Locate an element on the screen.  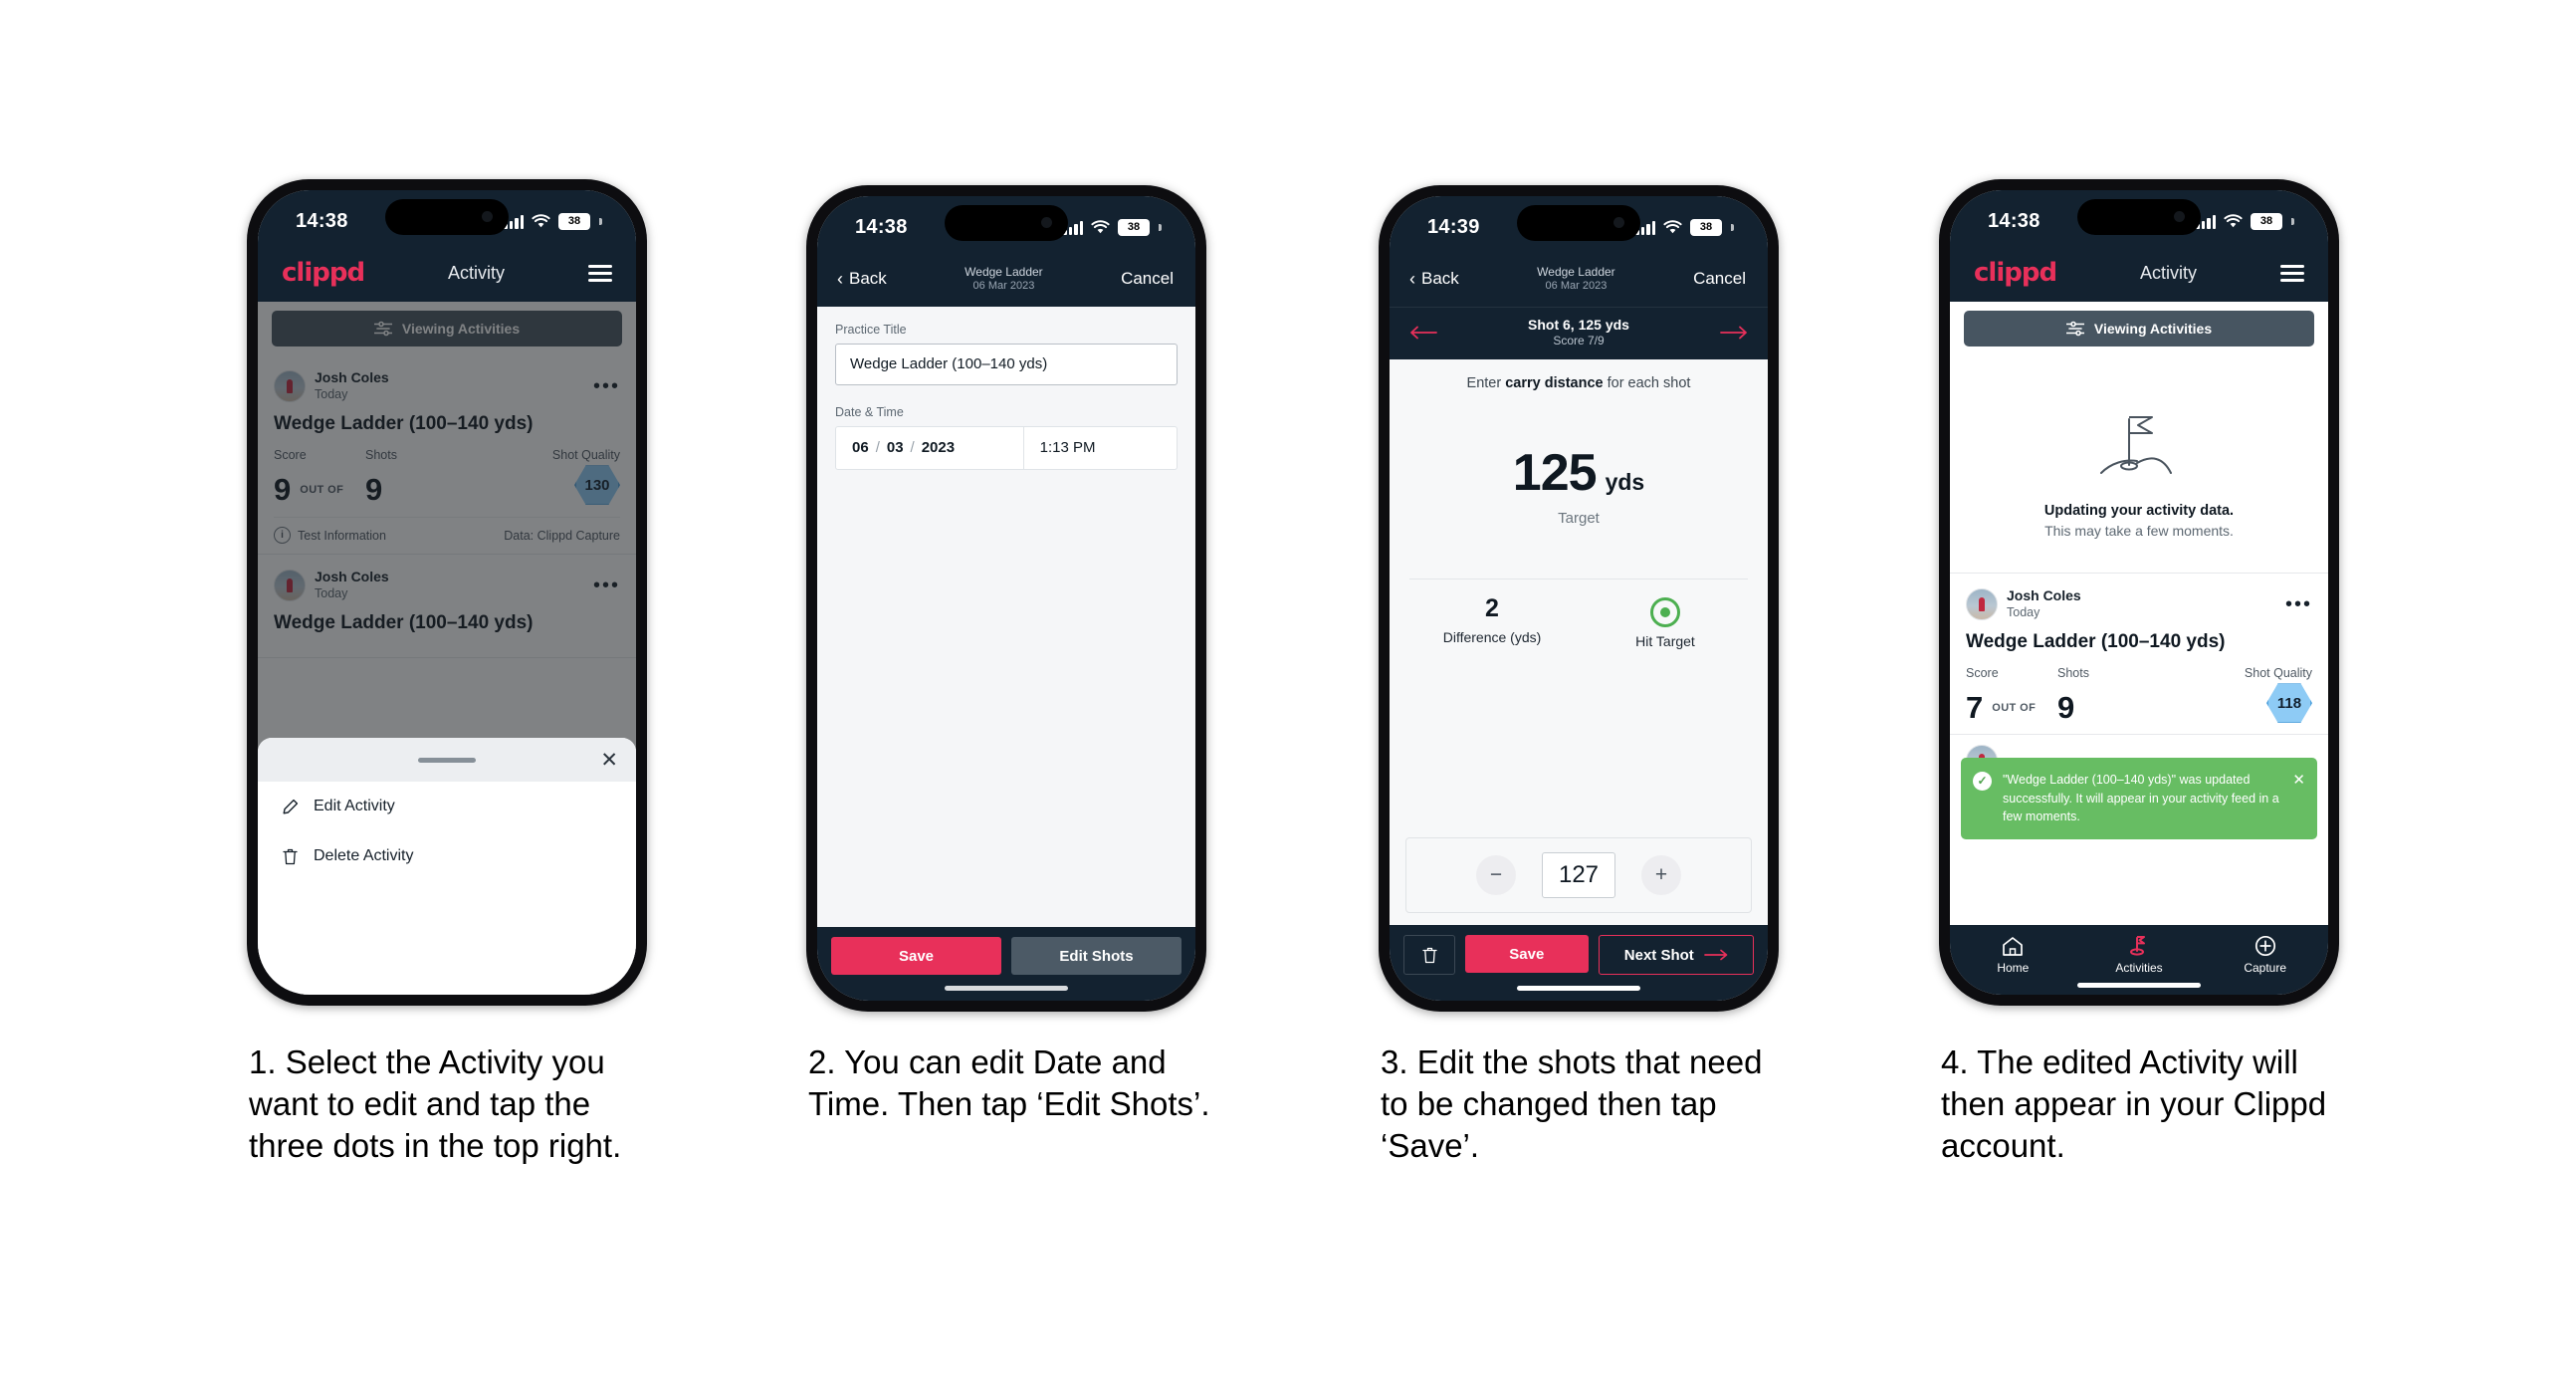
stat-shots: Shots is located at coordinates (2151, 673).